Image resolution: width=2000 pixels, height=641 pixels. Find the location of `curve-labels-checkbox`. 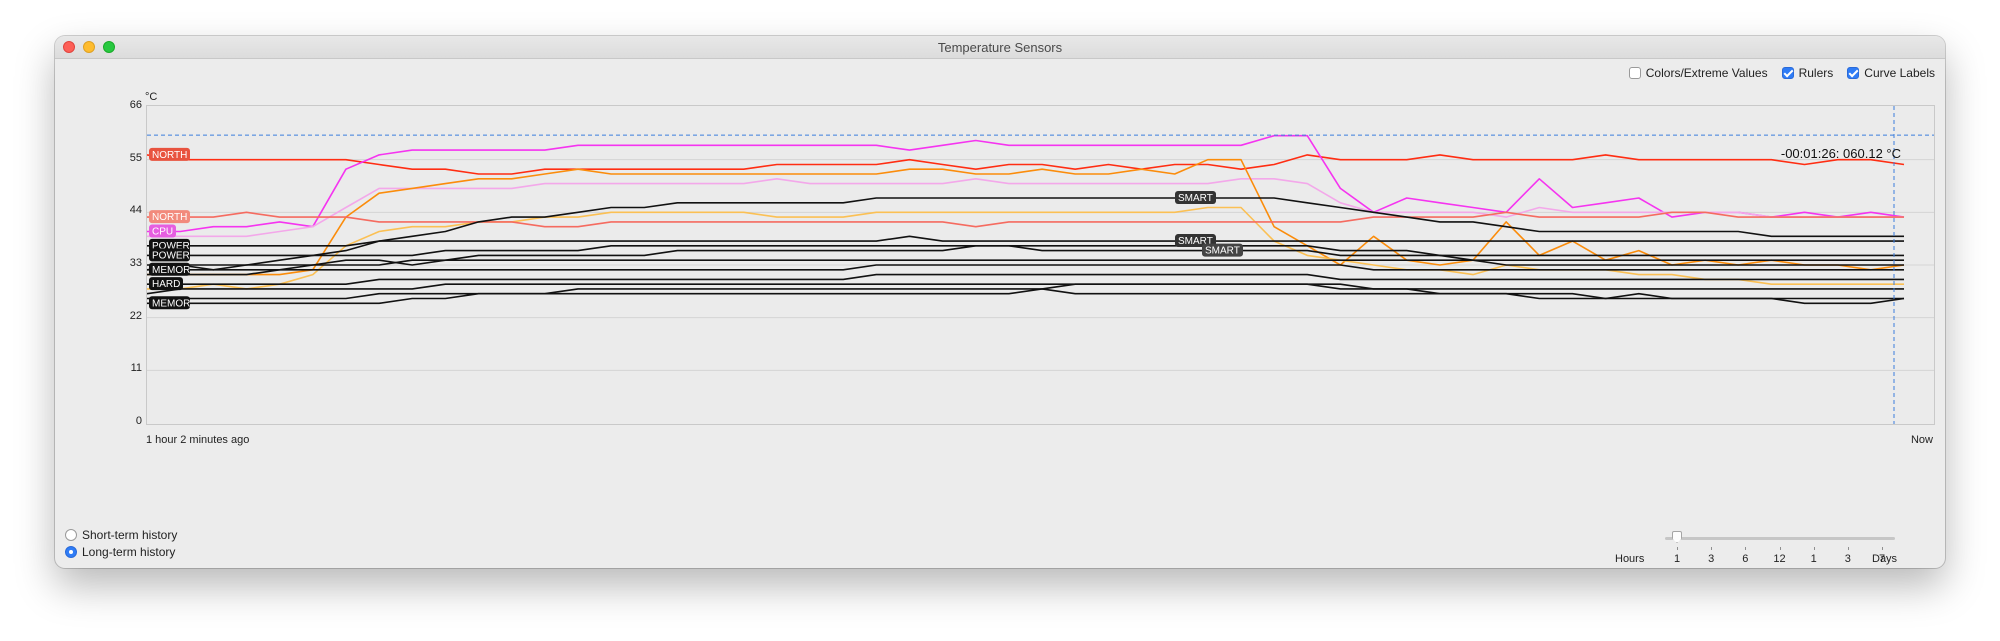

curve-labels-checkbox is located at coordinates (1853, 73).